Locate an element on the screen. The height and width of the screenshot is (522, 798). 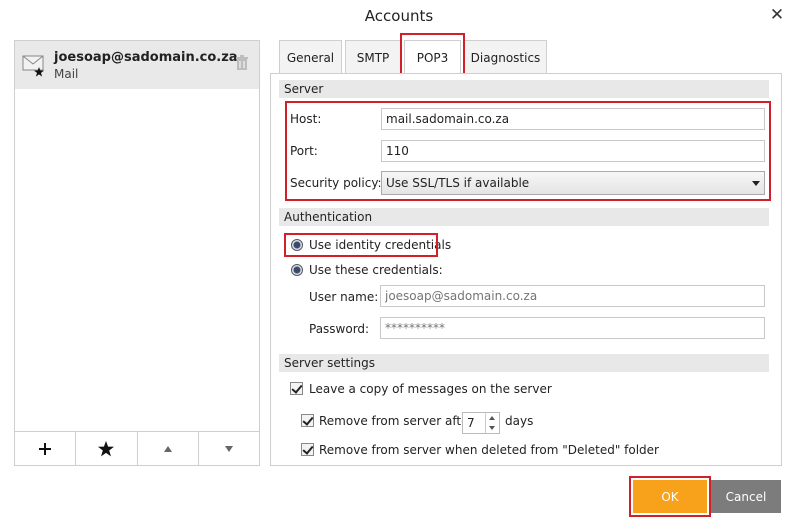
account-toolbar is located at coordinates (137, 448).